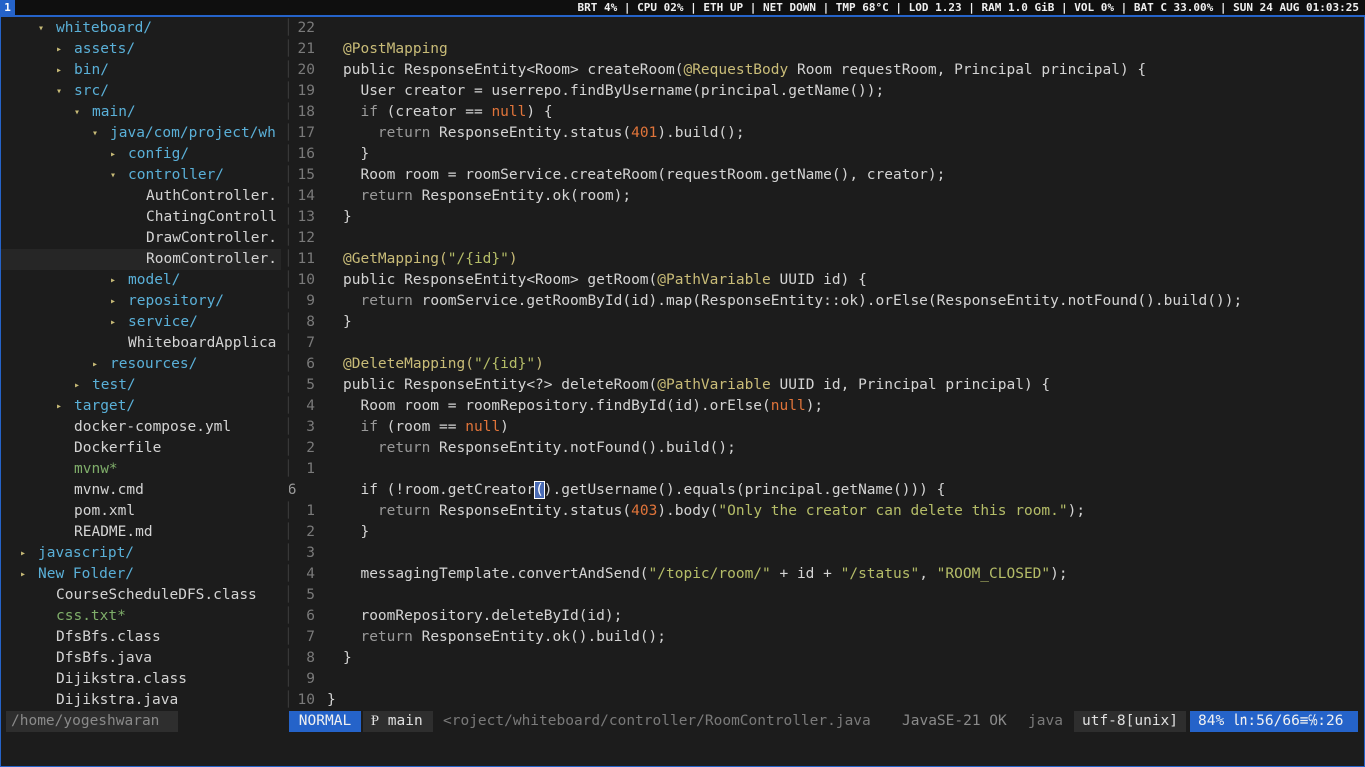  Describe the element at coordinates (141, 322) in the screenshot. I see `tree-folder: ▸ service/` at that location.